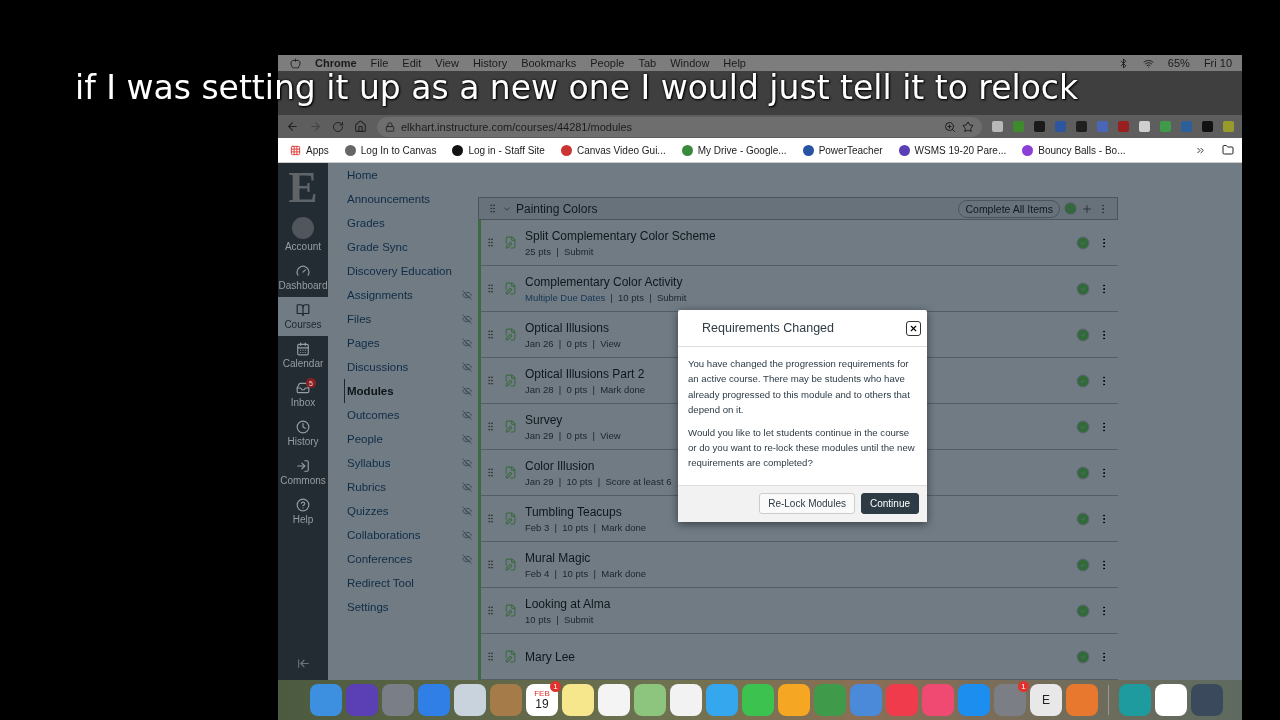 The height and width of the screenshot is (720, 1280). What do you see at coordinates (490, 63) in the screenshot?
I see `menu-item: History` at bounding box center [490, 63].